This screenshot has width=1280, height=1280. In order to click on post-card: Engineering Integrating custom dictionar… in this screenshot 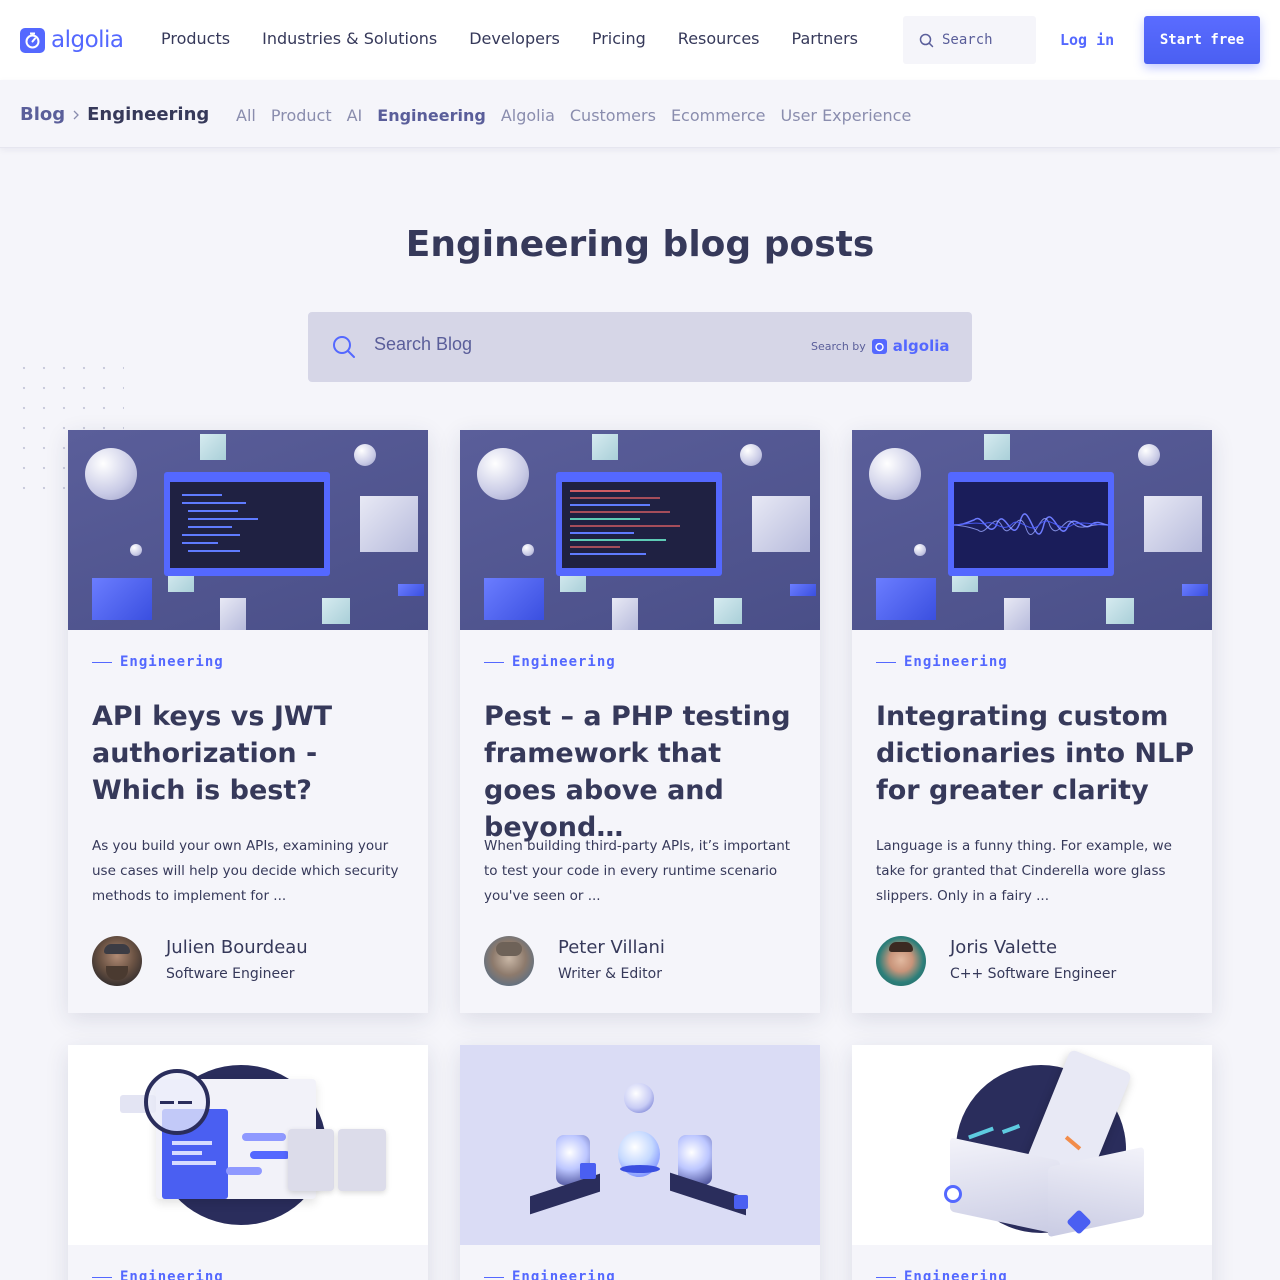, I will do `click(1032, 721)`.